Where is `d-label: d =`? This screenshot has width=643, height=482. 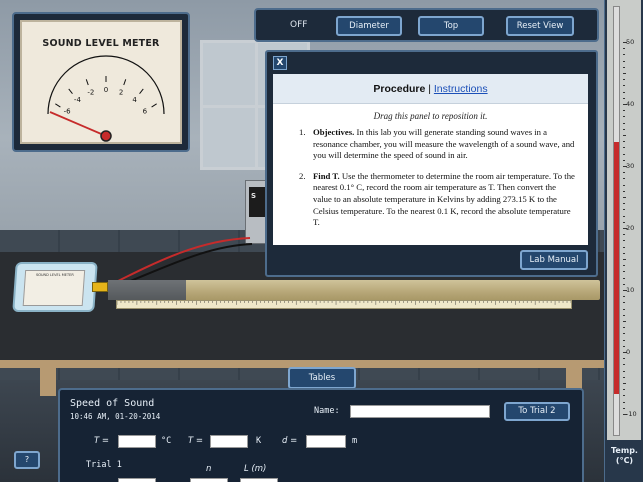 d-label: d = is located at coordinates (290, 441).